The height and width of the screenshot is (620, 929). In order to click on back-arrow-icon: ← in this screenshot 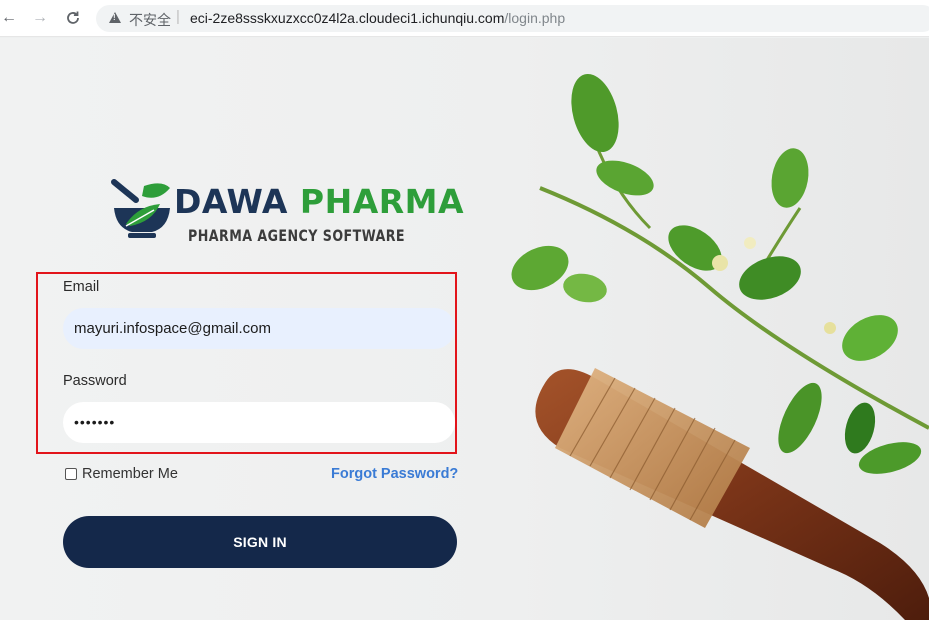, I will do `click(9, 18)`.